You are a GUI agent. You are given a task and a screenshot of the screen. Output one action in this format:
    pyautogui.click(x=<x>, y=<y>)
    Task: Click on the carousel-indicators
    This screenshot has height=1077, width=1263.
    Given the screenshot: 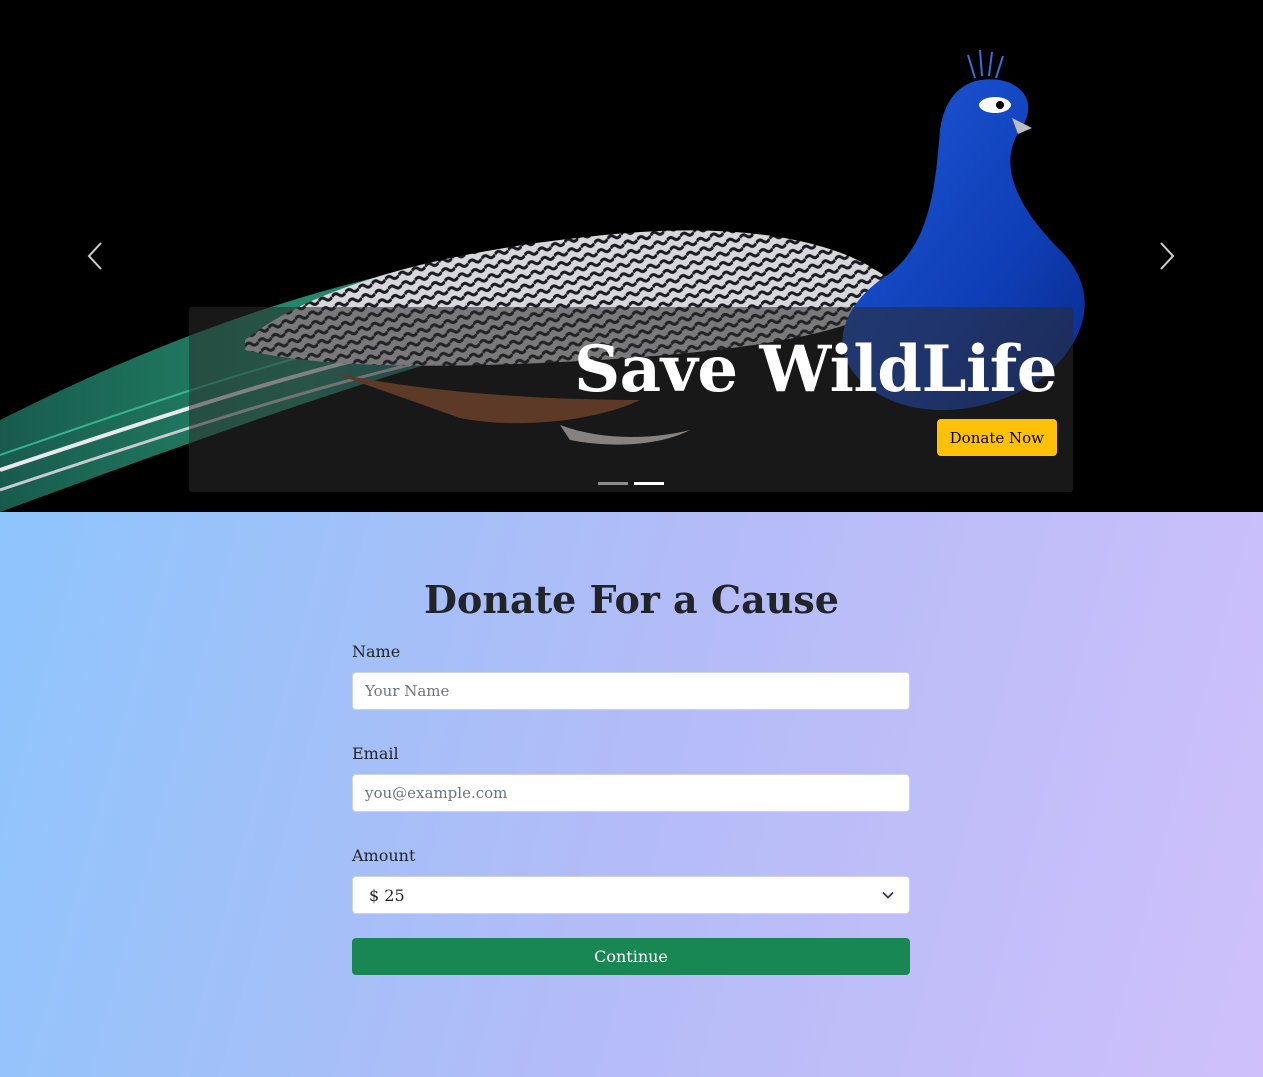 What is the action you would take?
    pyautogui.click(x=631, y=483)
    